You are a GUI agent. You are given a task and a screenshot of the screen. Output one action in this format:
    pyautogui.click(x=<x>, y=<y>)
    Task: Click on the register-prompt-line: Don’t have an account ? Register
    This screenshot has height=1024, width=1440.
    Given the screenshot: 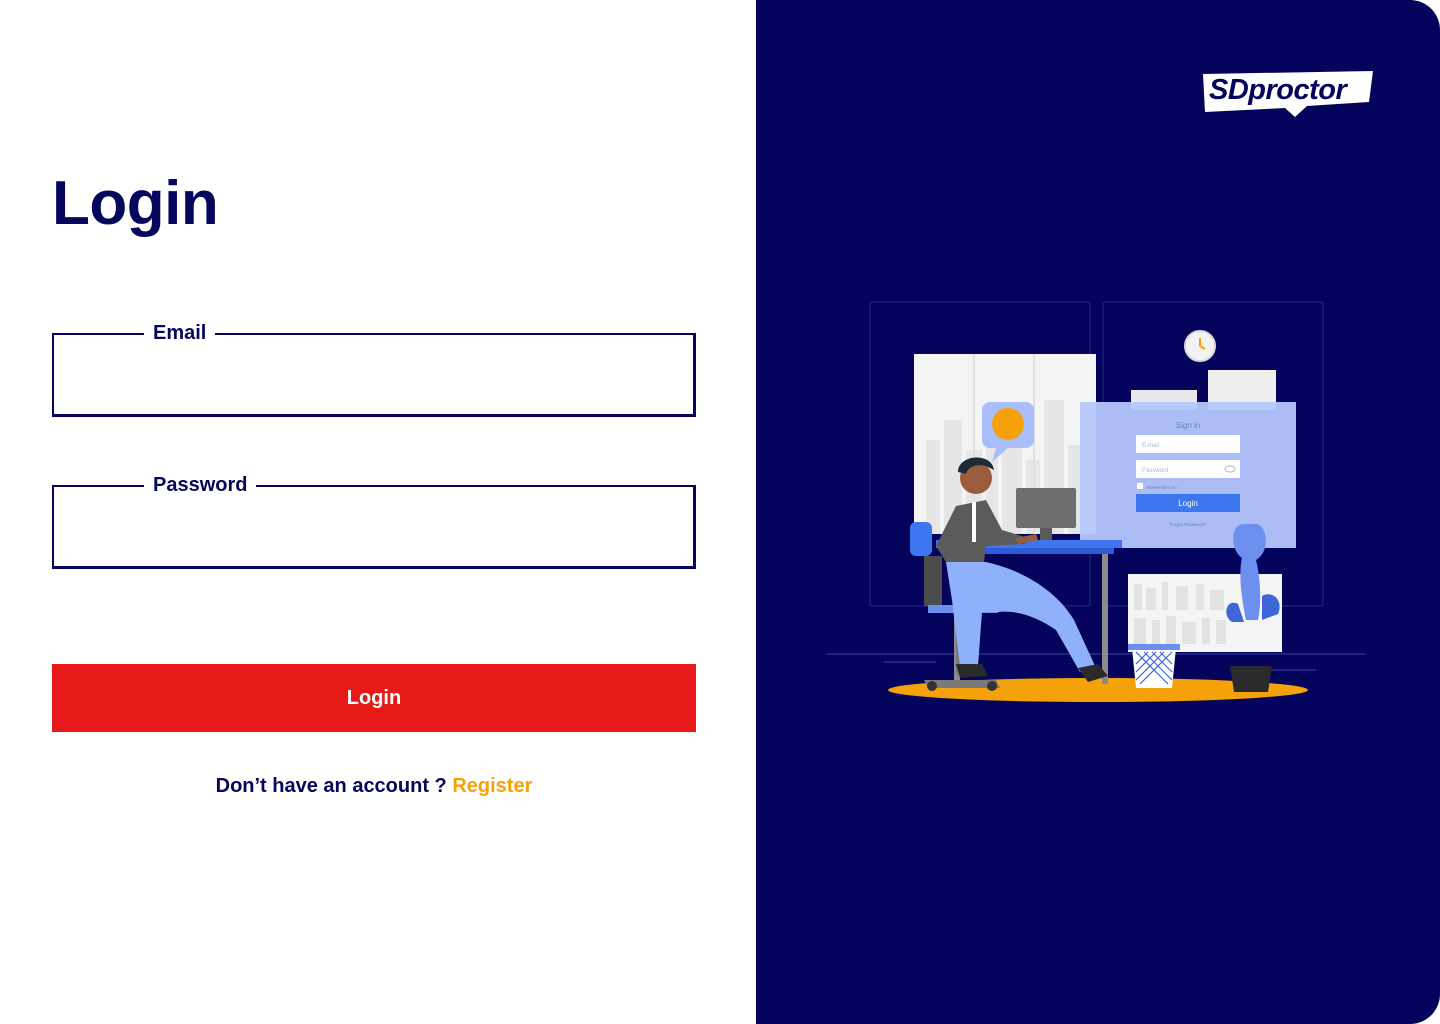 What is the action you would take?
    pyautogui.click(x=374, y=786)
    